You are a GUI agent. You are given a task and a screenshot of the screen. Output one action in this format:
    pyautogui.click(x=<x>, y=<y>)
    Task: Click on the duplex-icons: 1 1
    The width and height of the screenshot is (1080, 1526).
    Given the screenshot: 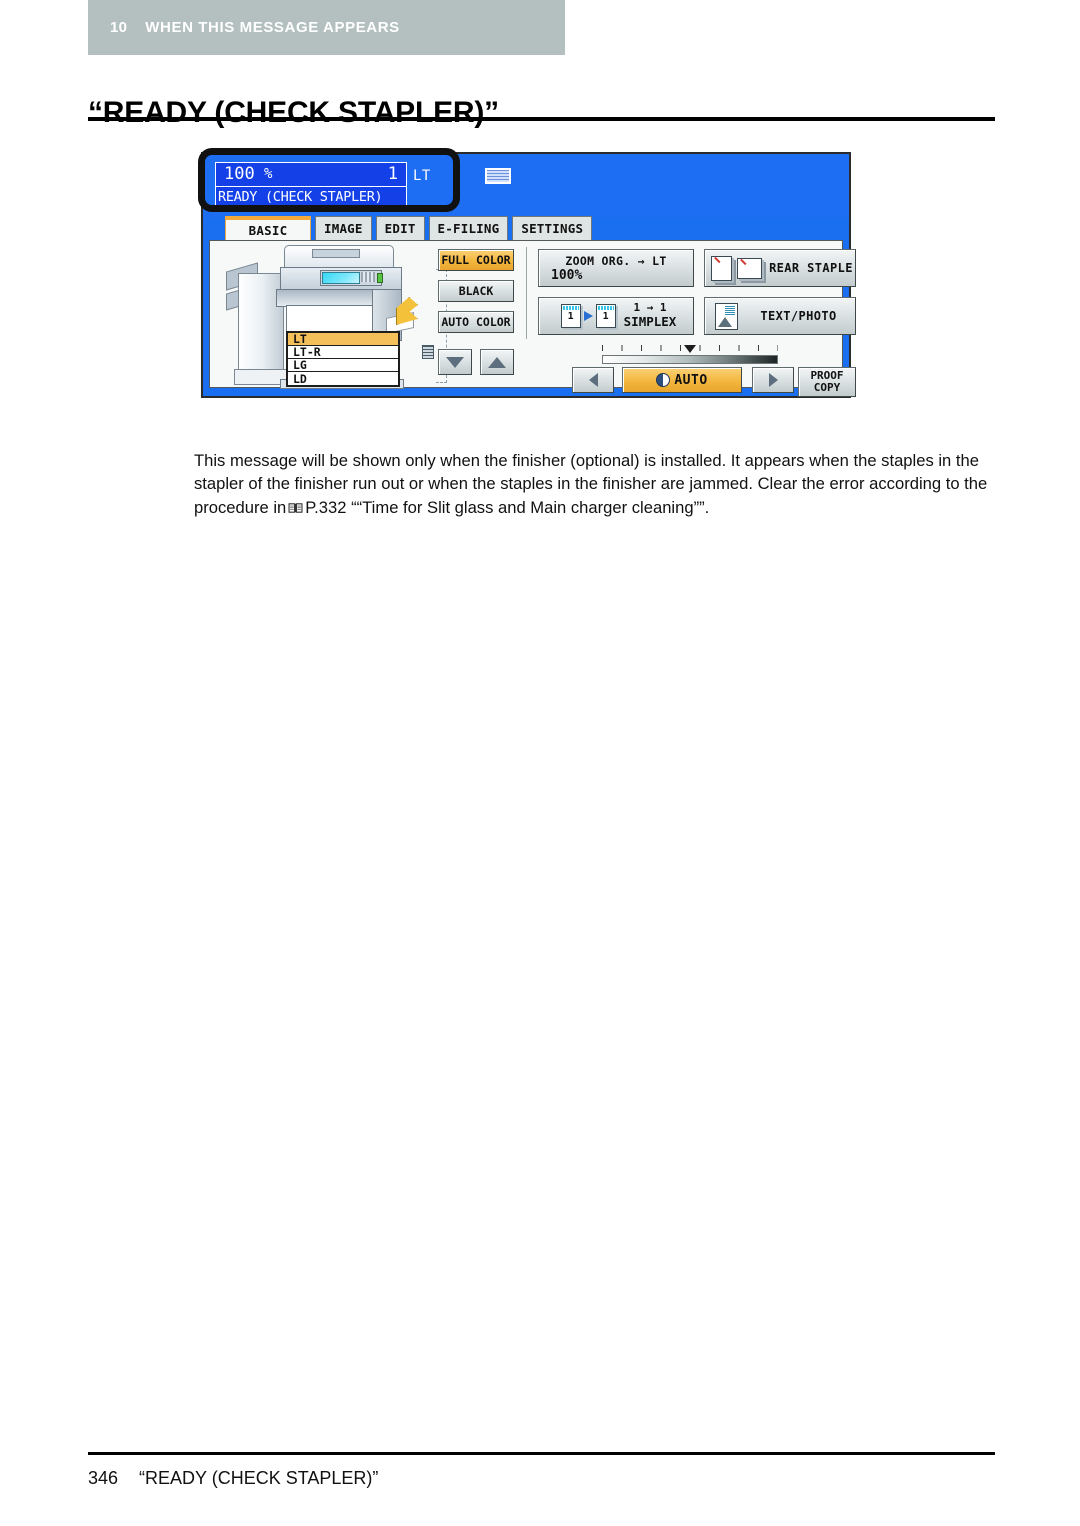 What is the action you would take?
    pyautogui.click(x=588, y=316)
    